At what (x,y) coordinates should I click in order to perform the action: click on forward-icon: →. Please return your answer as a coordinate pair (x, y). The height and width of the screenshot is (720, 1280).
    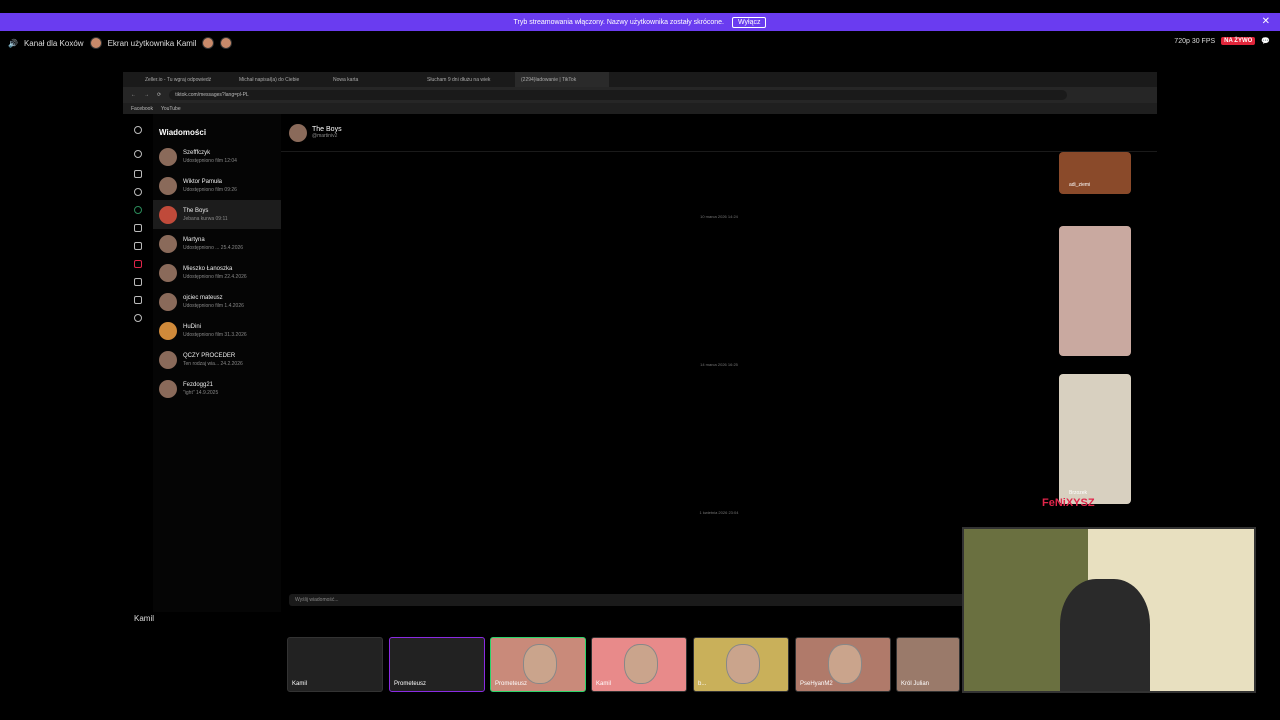
    Looking at the image, I should click on (146, 95).